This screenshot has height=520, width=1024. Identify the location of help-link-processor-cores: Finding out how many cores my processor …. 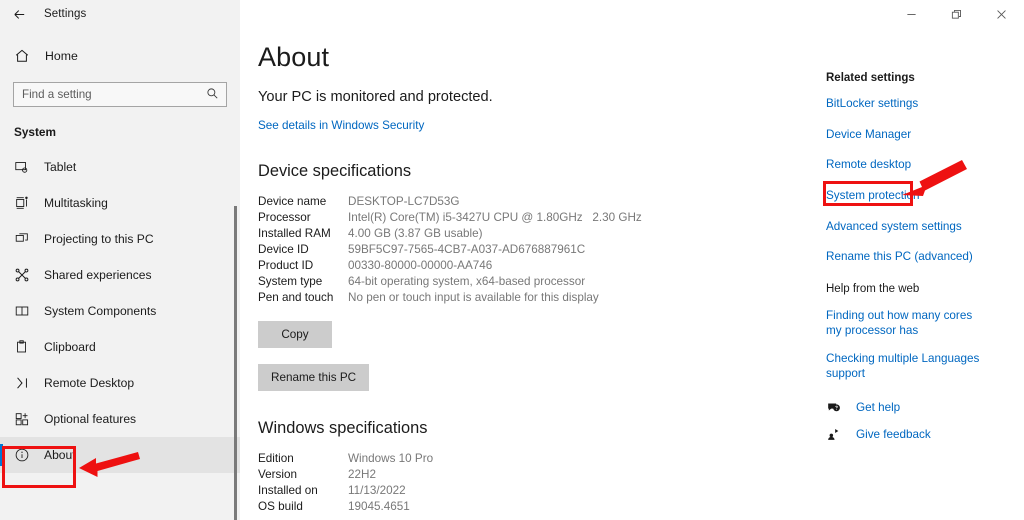
(906, 323).